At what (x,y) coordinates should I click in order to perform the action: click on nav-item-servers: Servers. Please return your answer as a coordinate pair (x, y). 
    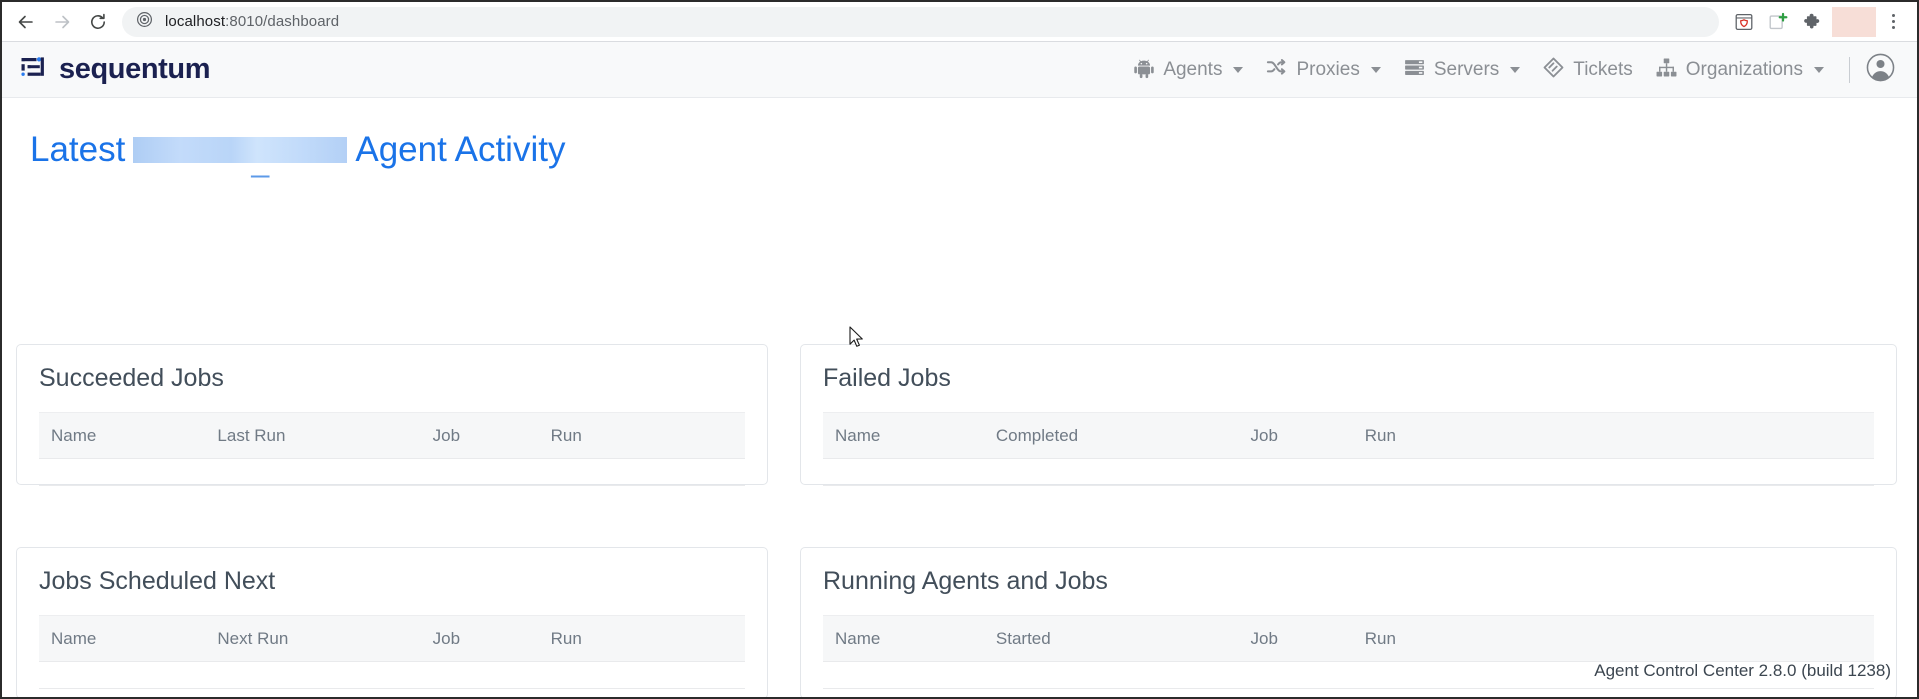
    Looking at the image, I should click on (1461, 69).